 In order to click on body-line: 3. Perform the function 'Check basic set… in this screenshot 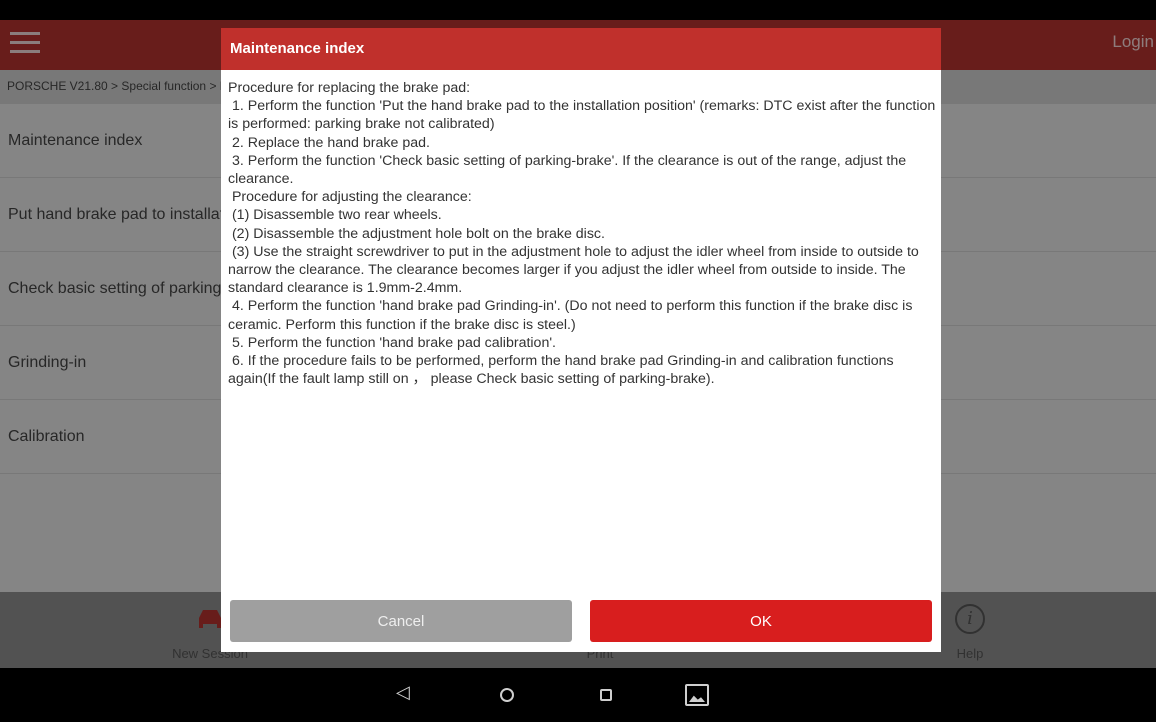, I will do `click(569, 170)`.